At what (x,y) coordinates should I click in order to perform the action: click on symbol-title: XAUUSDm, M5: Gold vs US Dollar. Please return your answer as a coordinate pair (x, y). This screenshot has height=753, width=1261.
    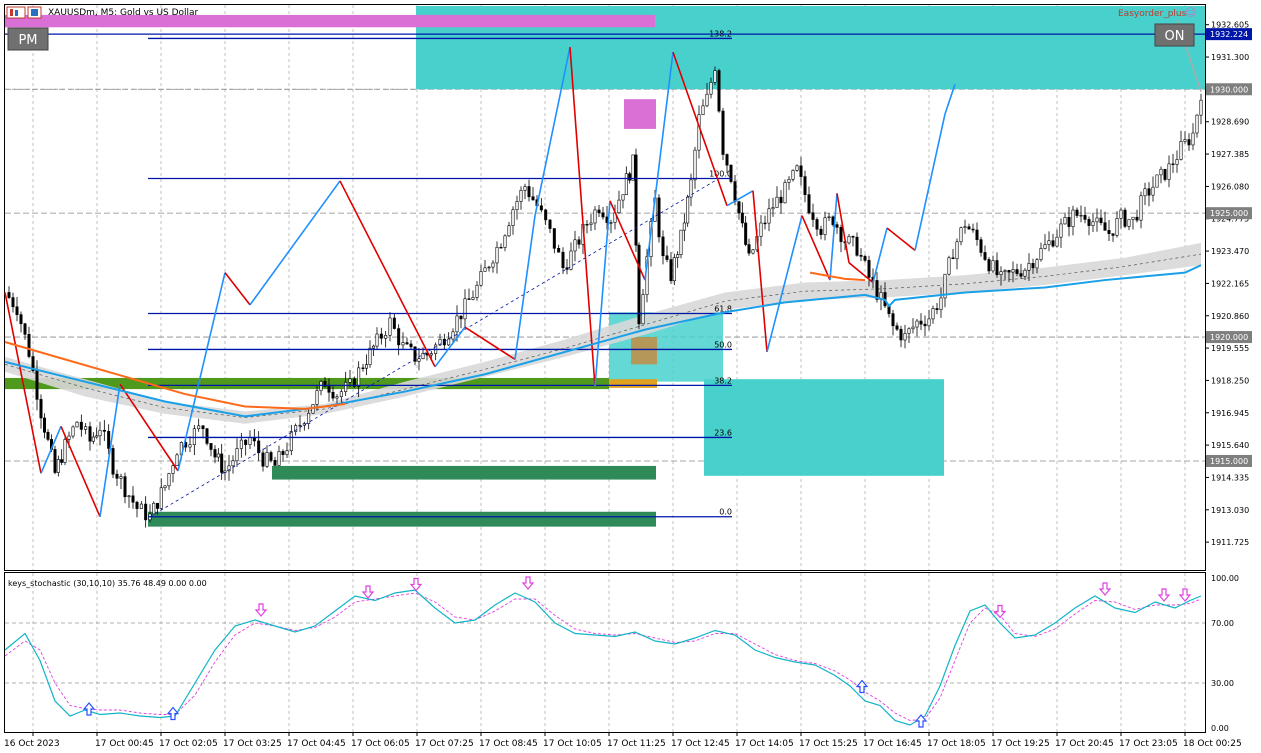
    Looking at the image, I should click on (123, 13).